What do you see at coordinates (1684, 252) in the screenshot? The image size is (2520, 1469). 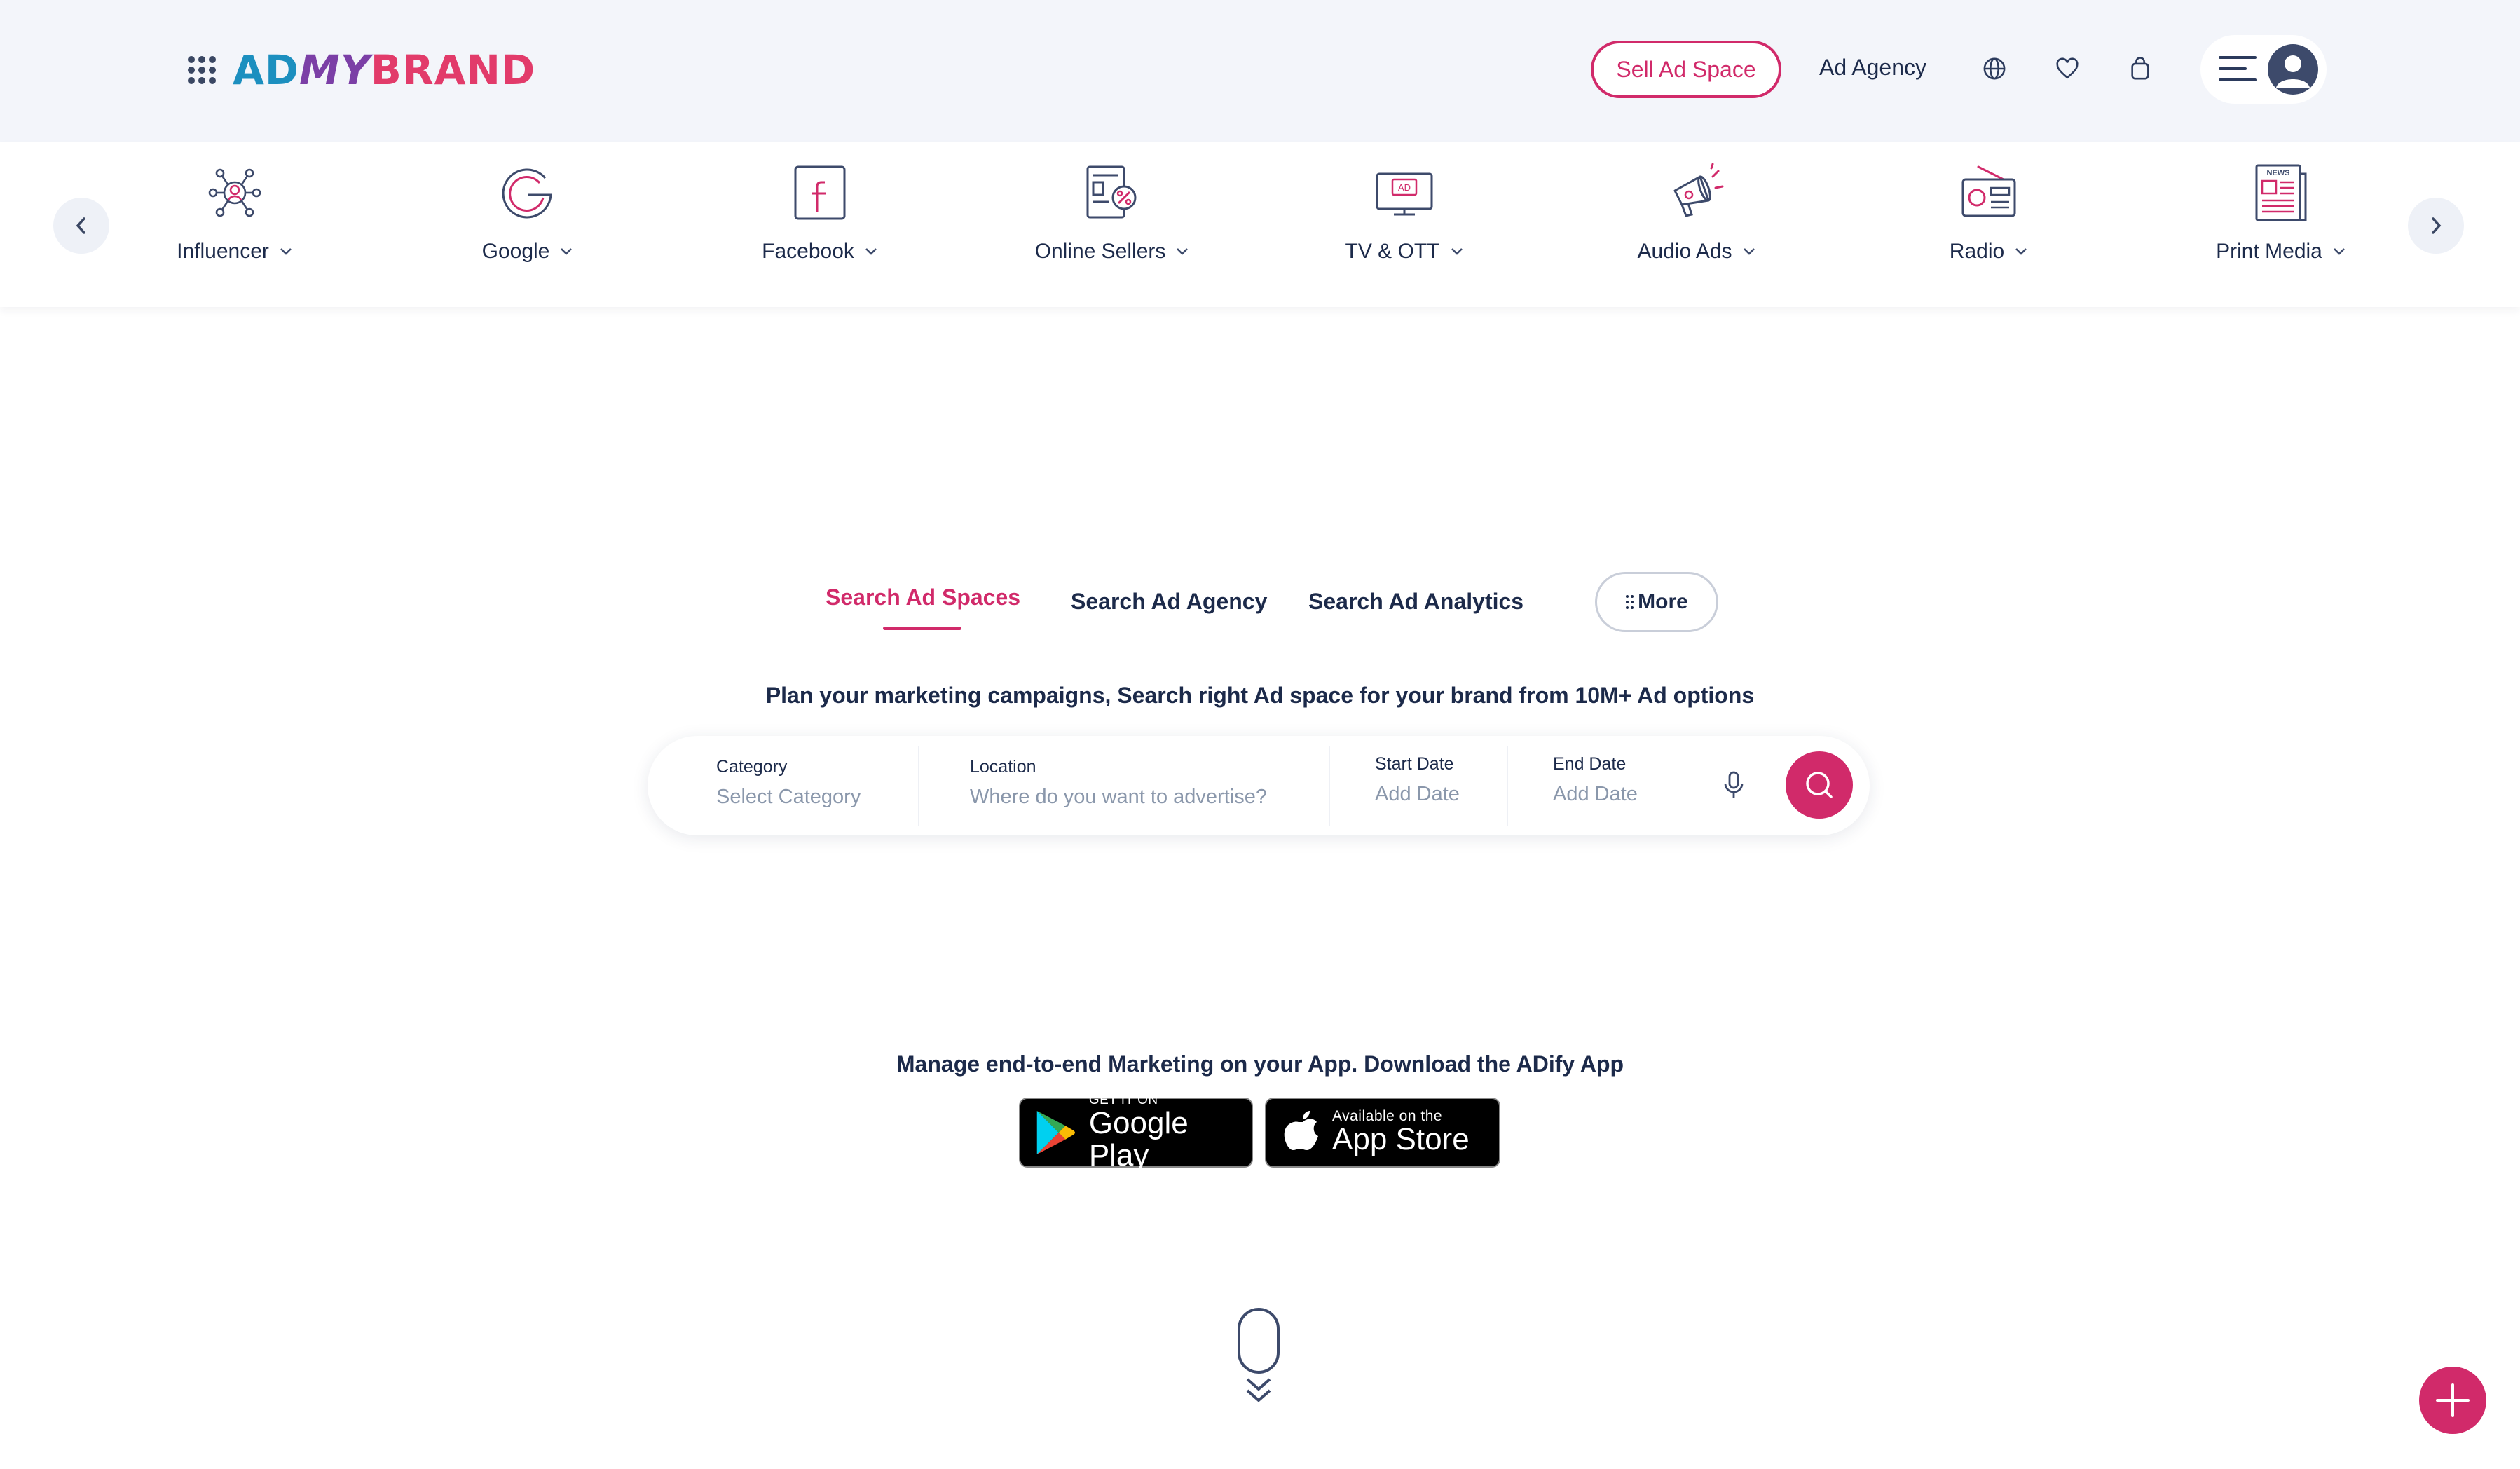 I see `category-label: Audio Ads` at bounding box center [1684, 252].